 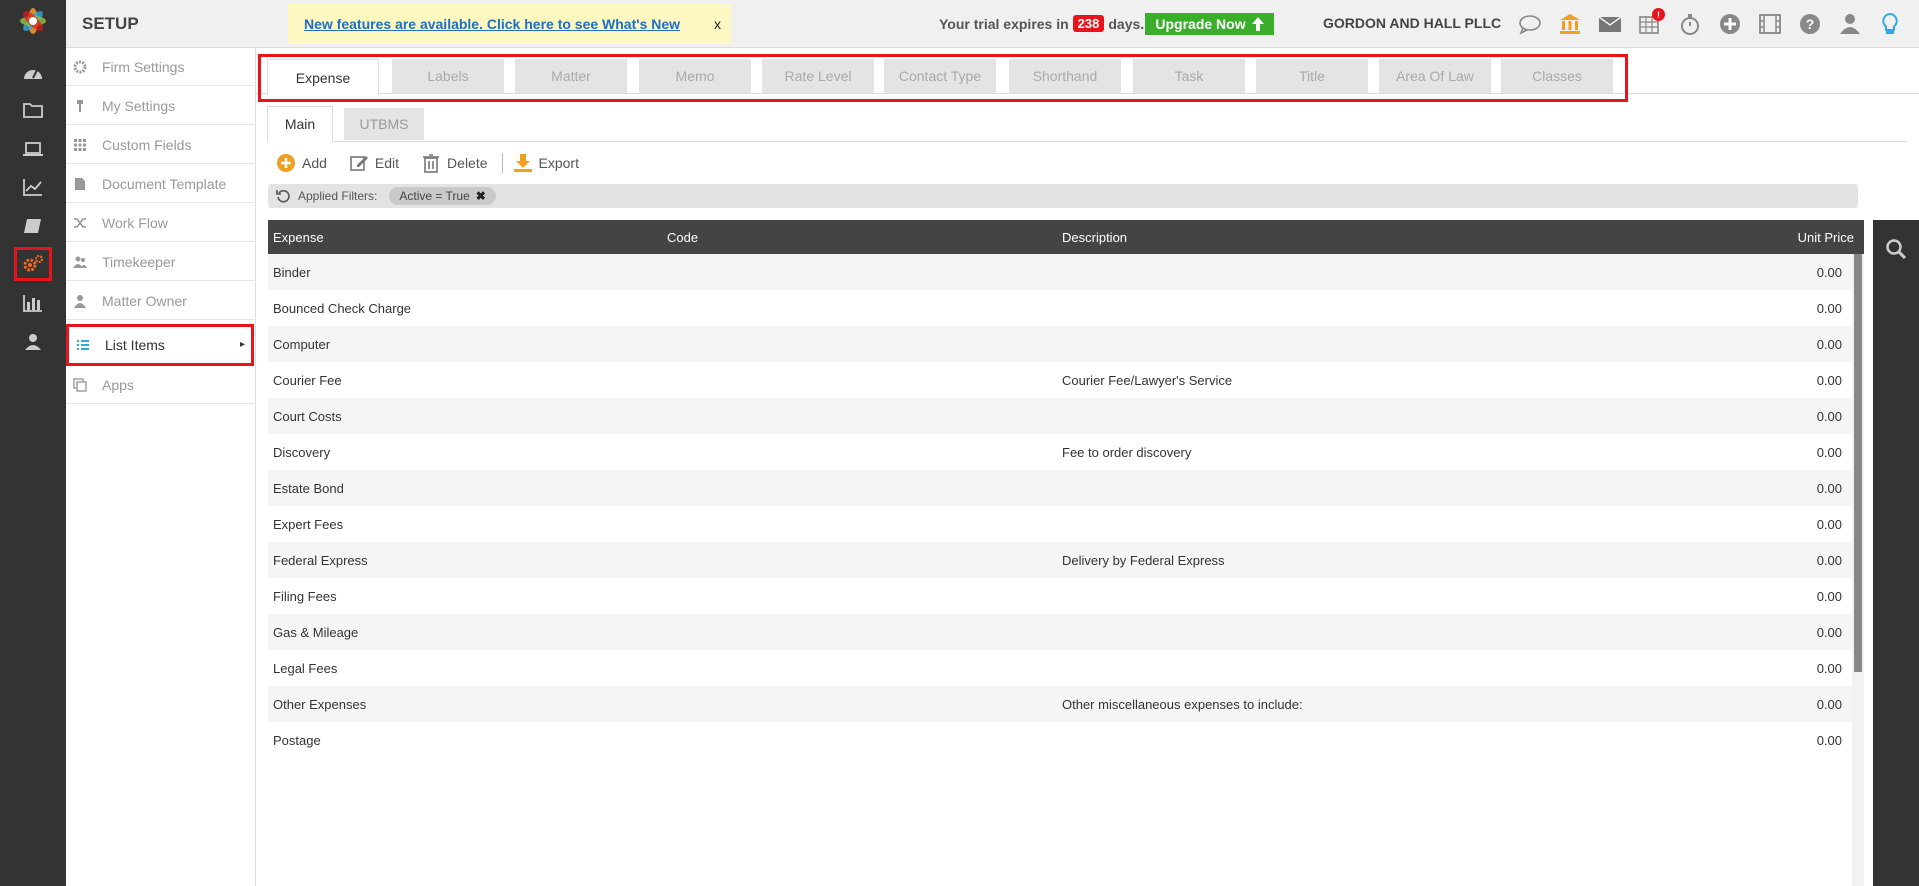 I want to click on sidebar-item-work-flow: Work Flow, so click(x=161, y=223).